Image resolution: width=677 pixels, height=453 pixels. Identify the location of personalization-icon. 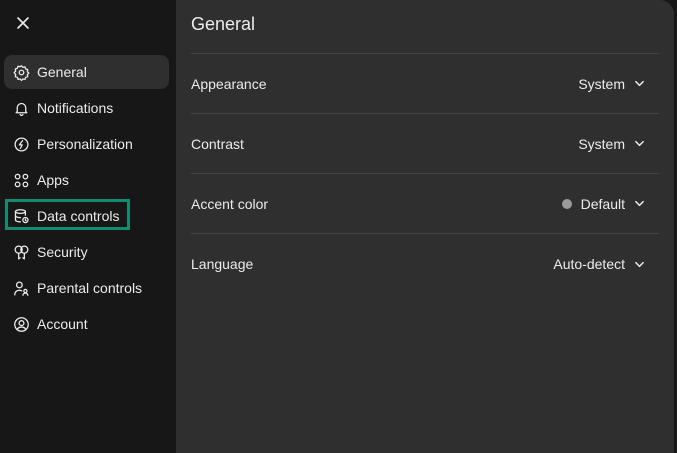
(21, 144).